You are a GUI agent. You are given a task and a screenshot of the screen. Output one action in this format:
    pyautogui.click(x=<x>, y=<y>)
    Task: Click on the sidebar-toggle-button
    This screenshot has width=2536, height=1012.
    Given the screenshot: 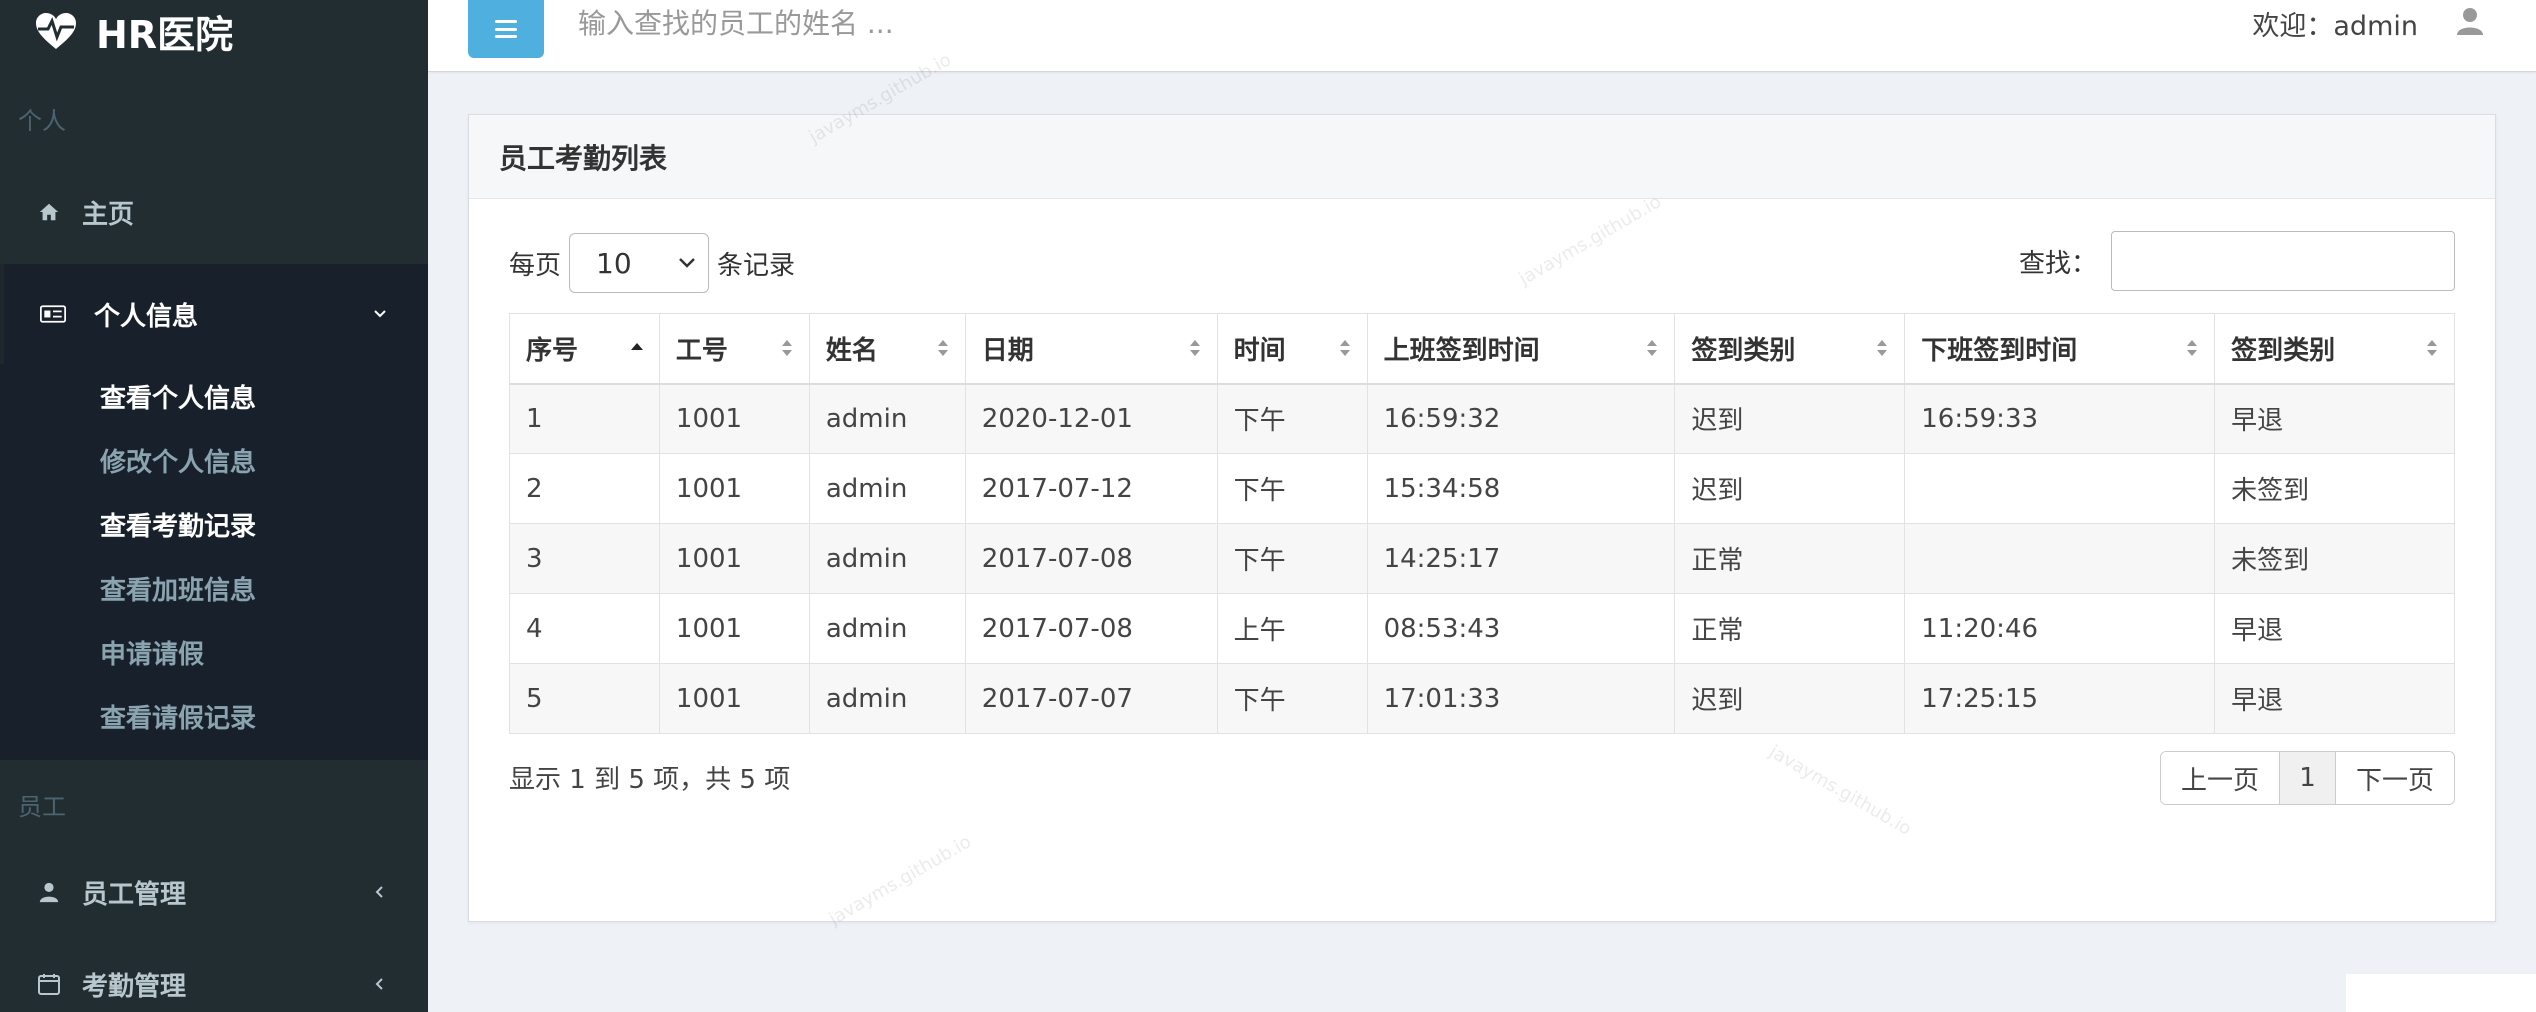 What is the action you would take?
    pyautogui.click(x=506, y=29)
    